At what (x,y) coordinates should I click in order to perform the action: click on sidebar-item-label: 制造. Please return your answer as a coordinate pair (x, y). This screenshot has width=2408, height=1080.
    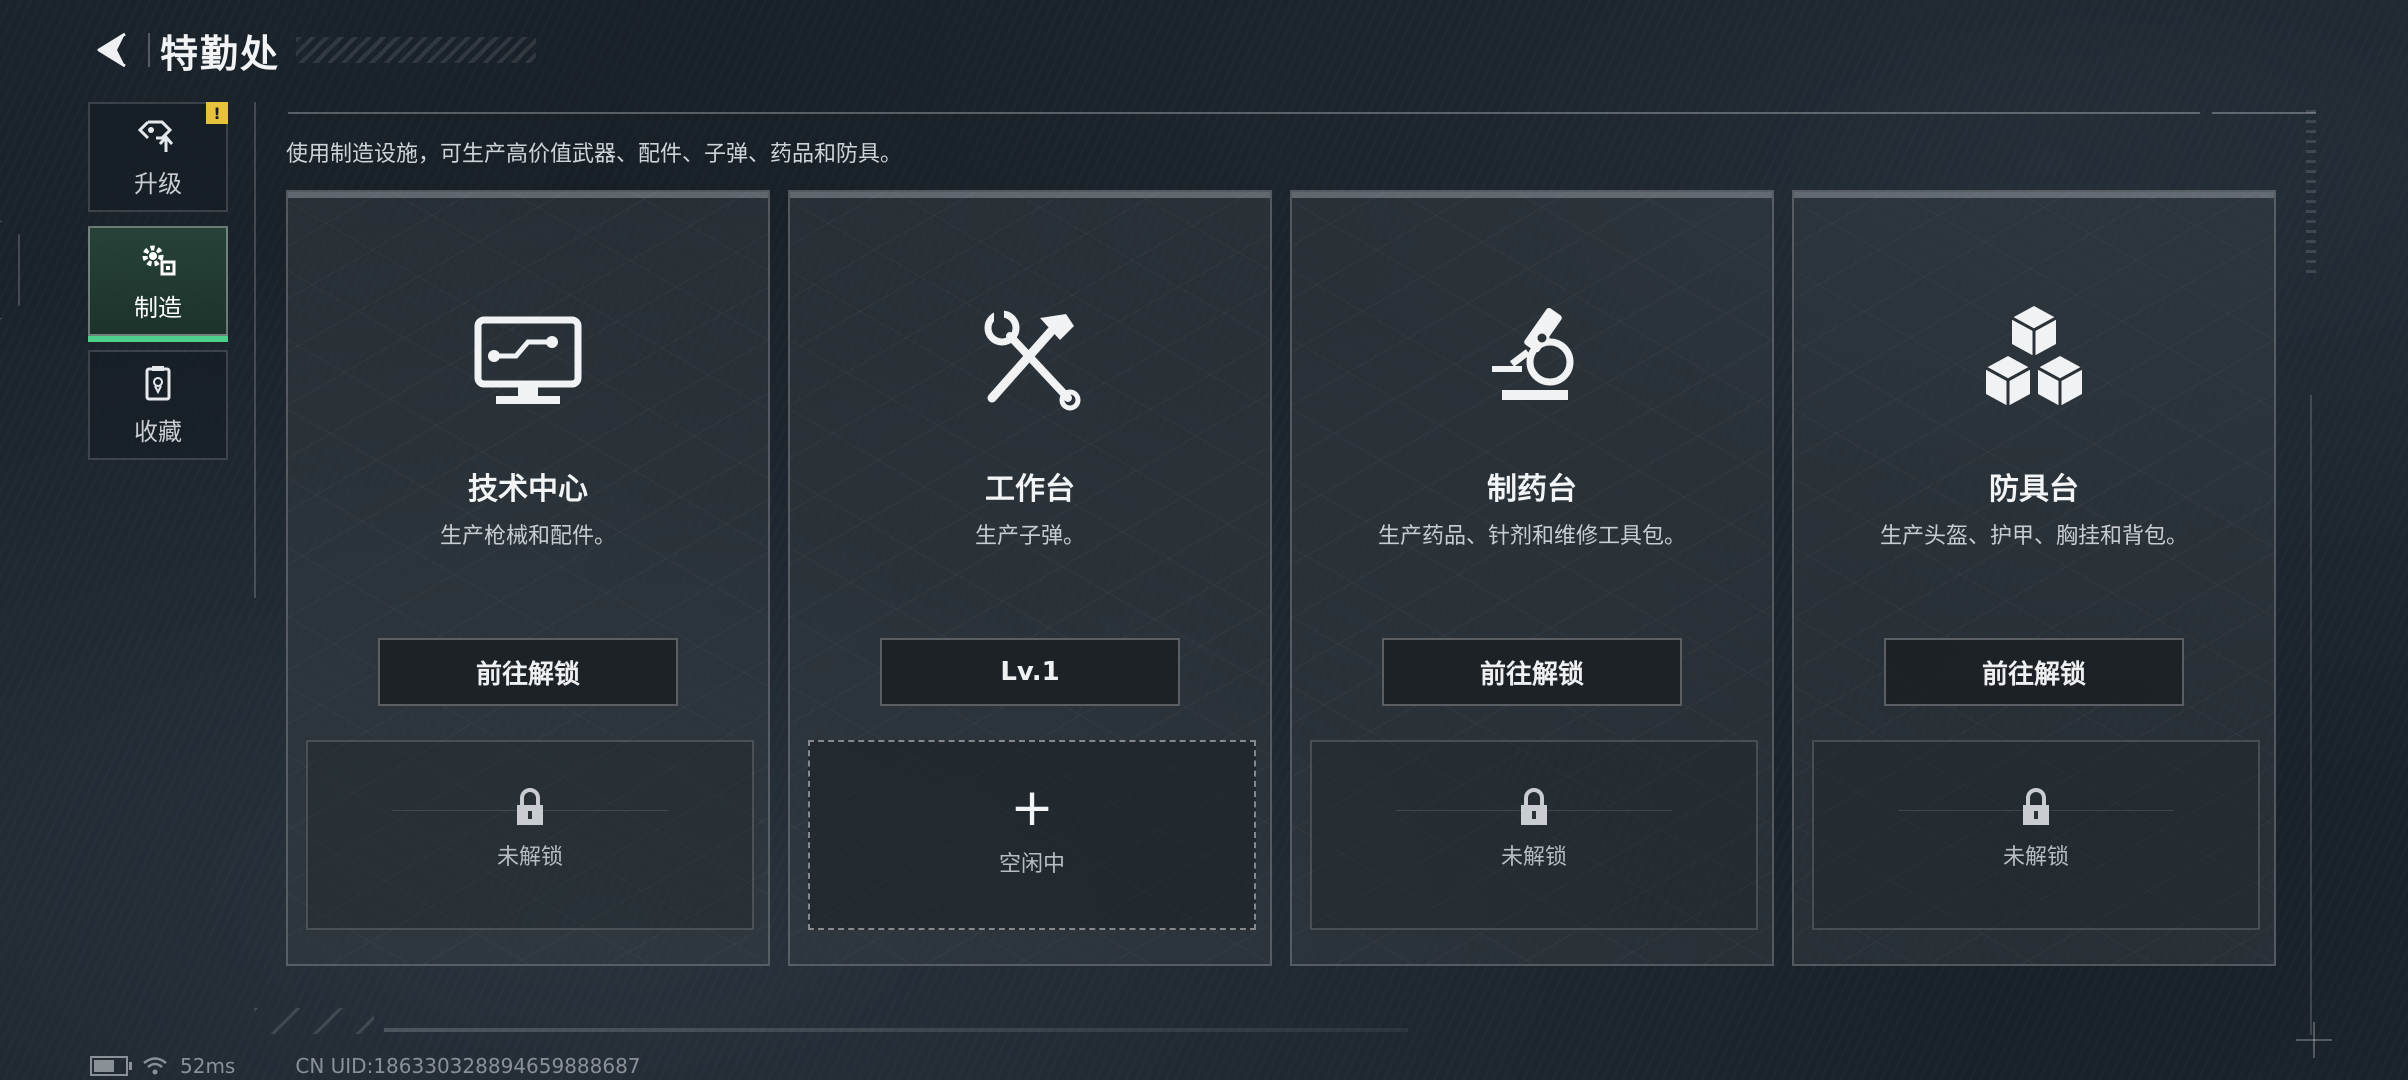
    Looking at the image, I should click on (158, 307).